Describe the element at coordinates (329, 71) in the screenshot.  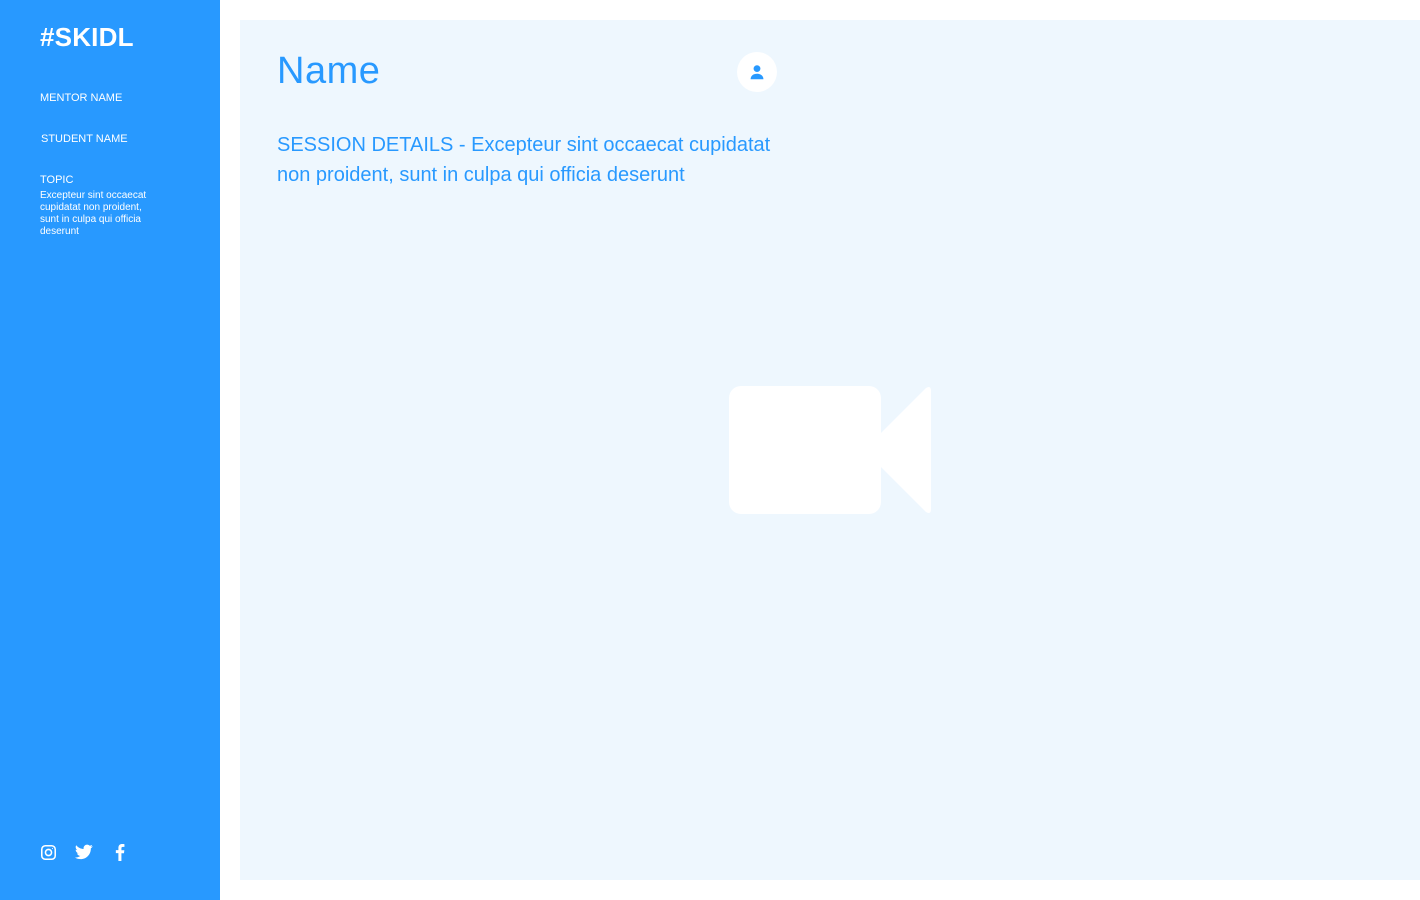
I see `page-title: Name` at that location.